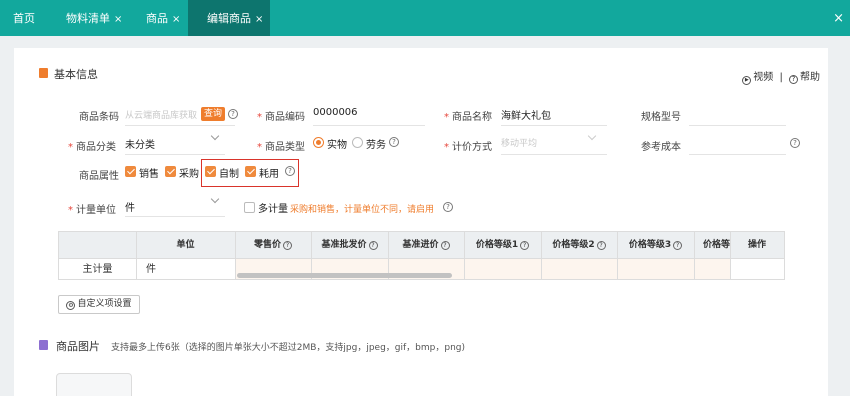 This screenshot has height=396, width=850. Describe the element at coordinates (149, 174) in the screenshot. I see `attr-sale-label: 销售` at that location.